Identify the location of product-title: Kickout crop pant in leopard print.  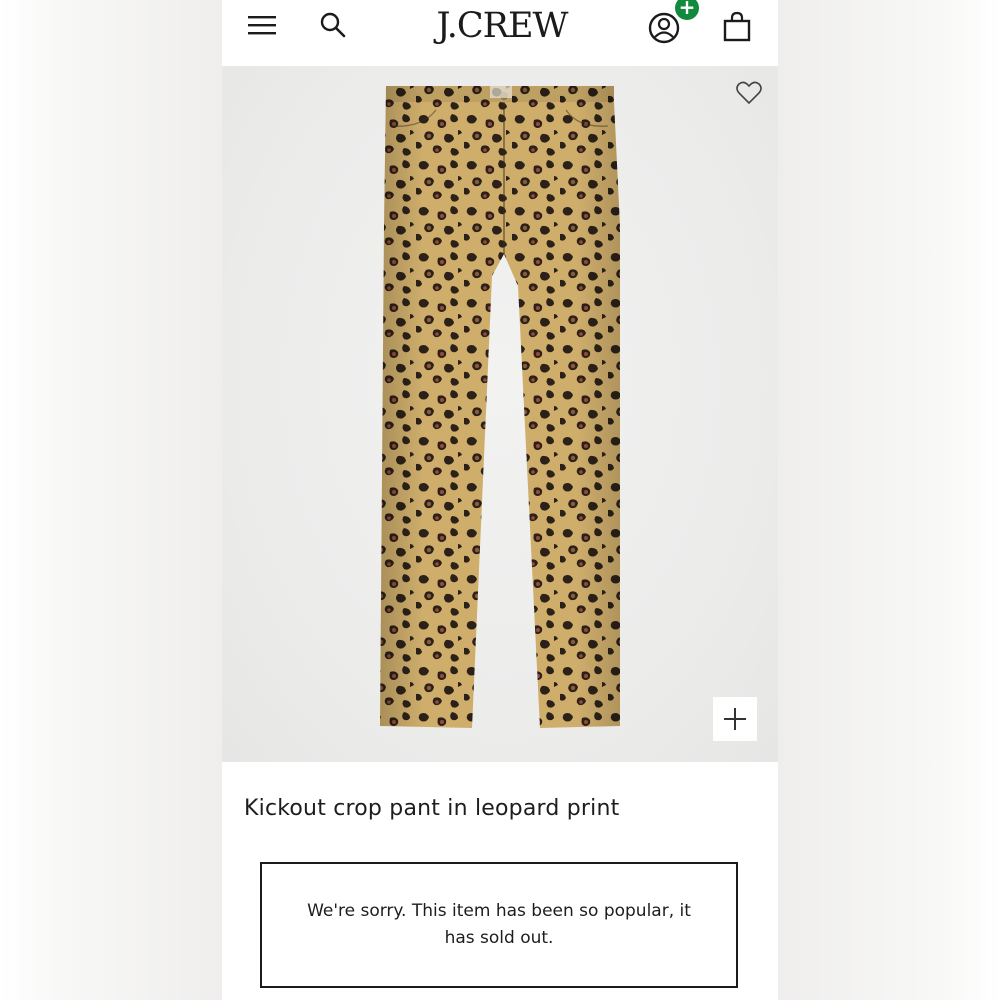
(432, 808).